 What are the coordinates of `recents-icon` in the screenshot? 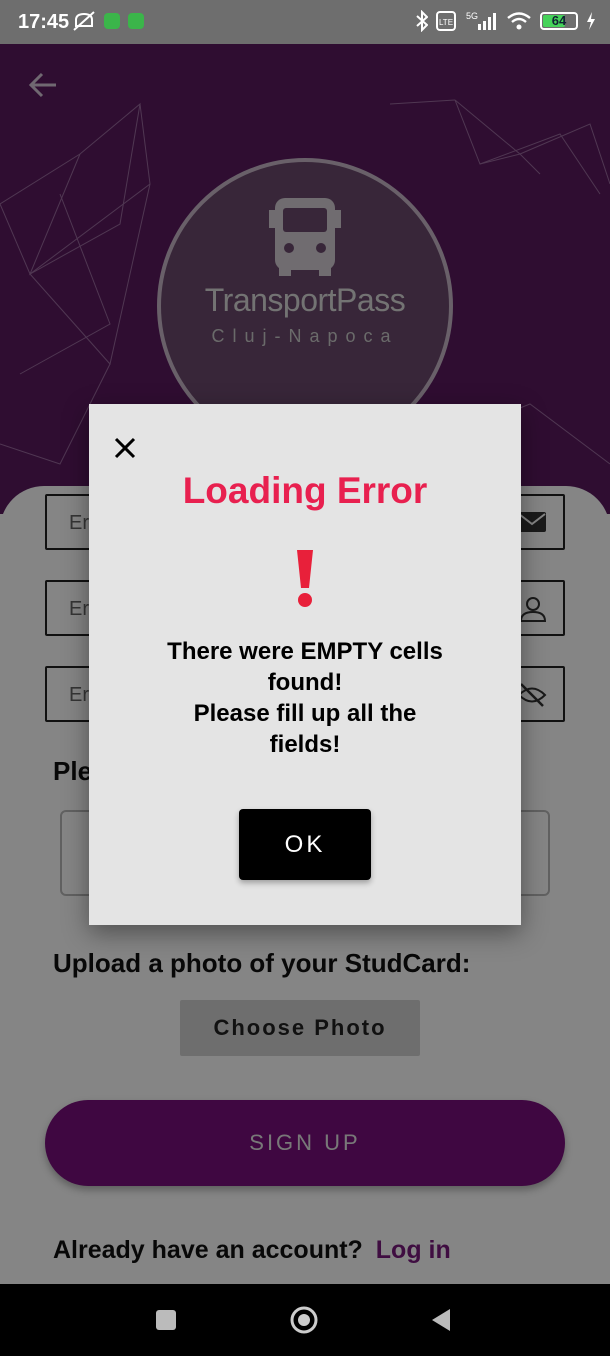 It's located at (166, 1320).